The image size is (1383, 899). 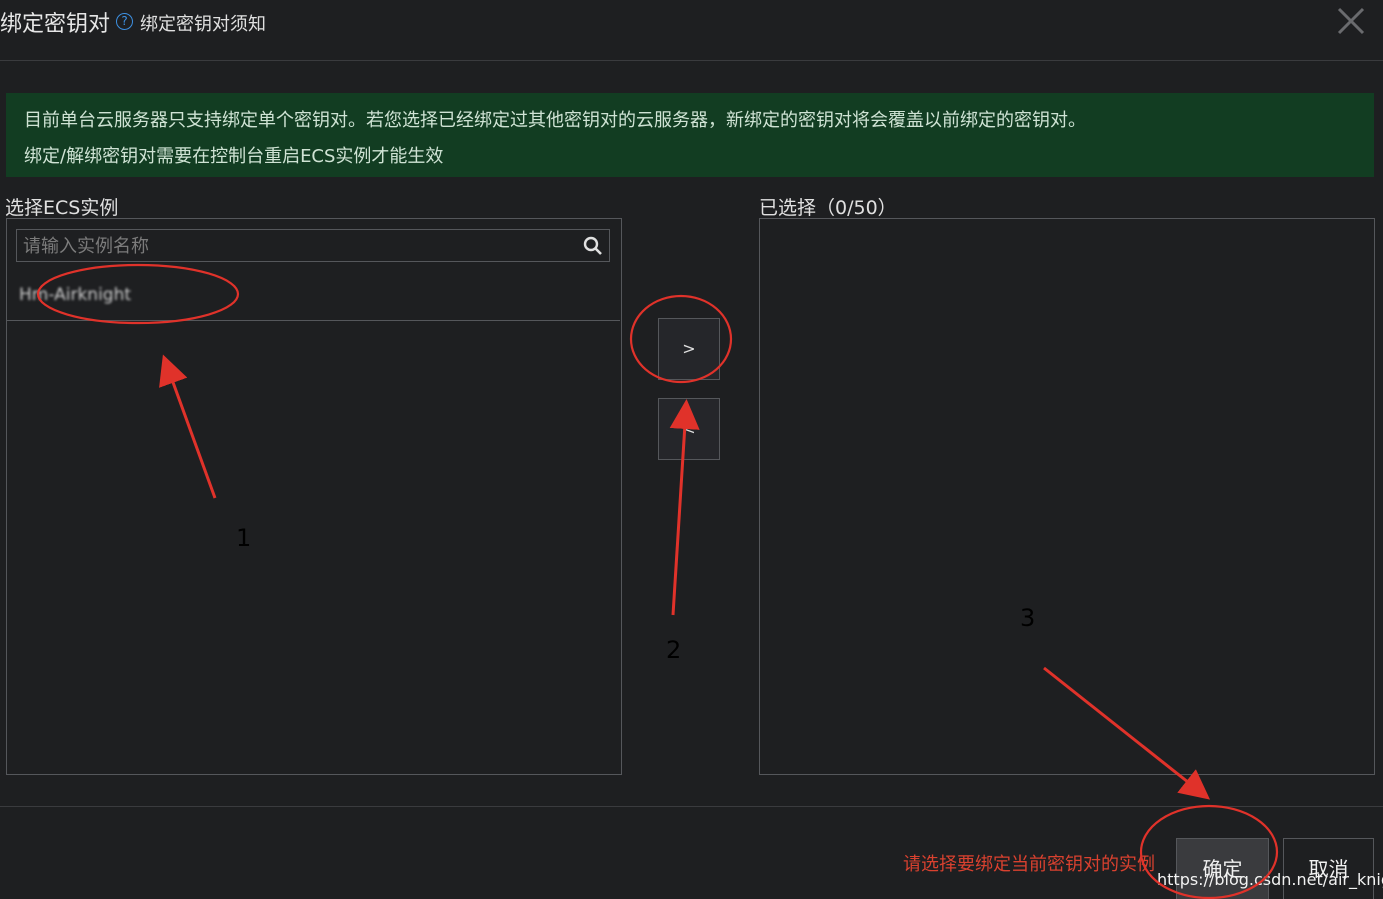 I want to click on header-divider, so click(x=691, y=60).